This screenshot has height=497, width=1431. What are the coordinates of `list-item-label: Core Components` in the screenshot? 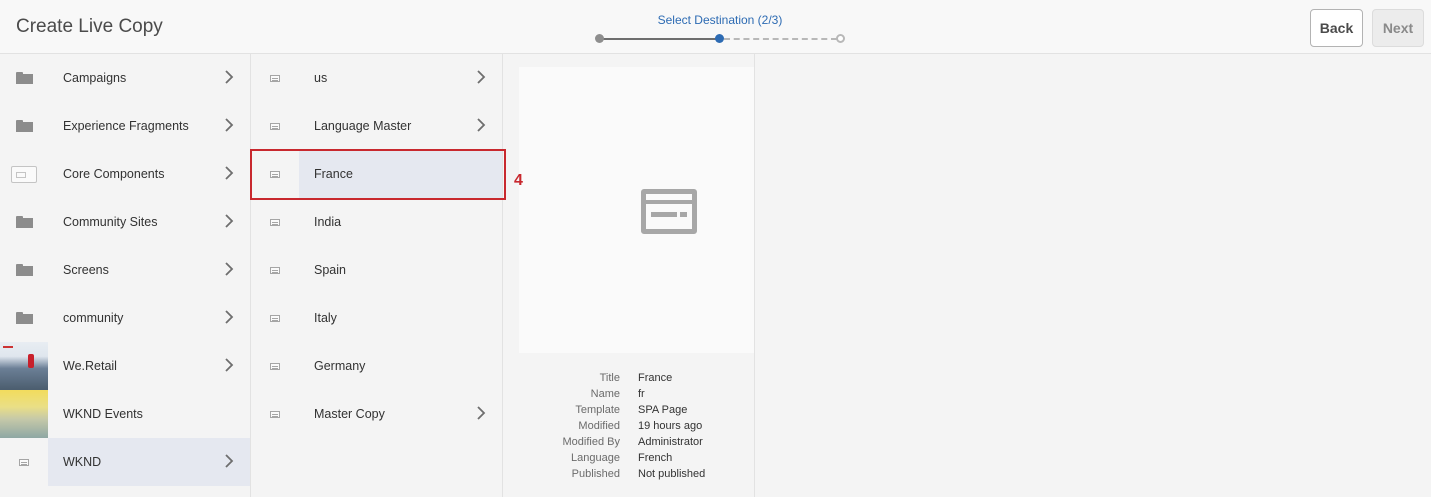 It's located at (114, 174).